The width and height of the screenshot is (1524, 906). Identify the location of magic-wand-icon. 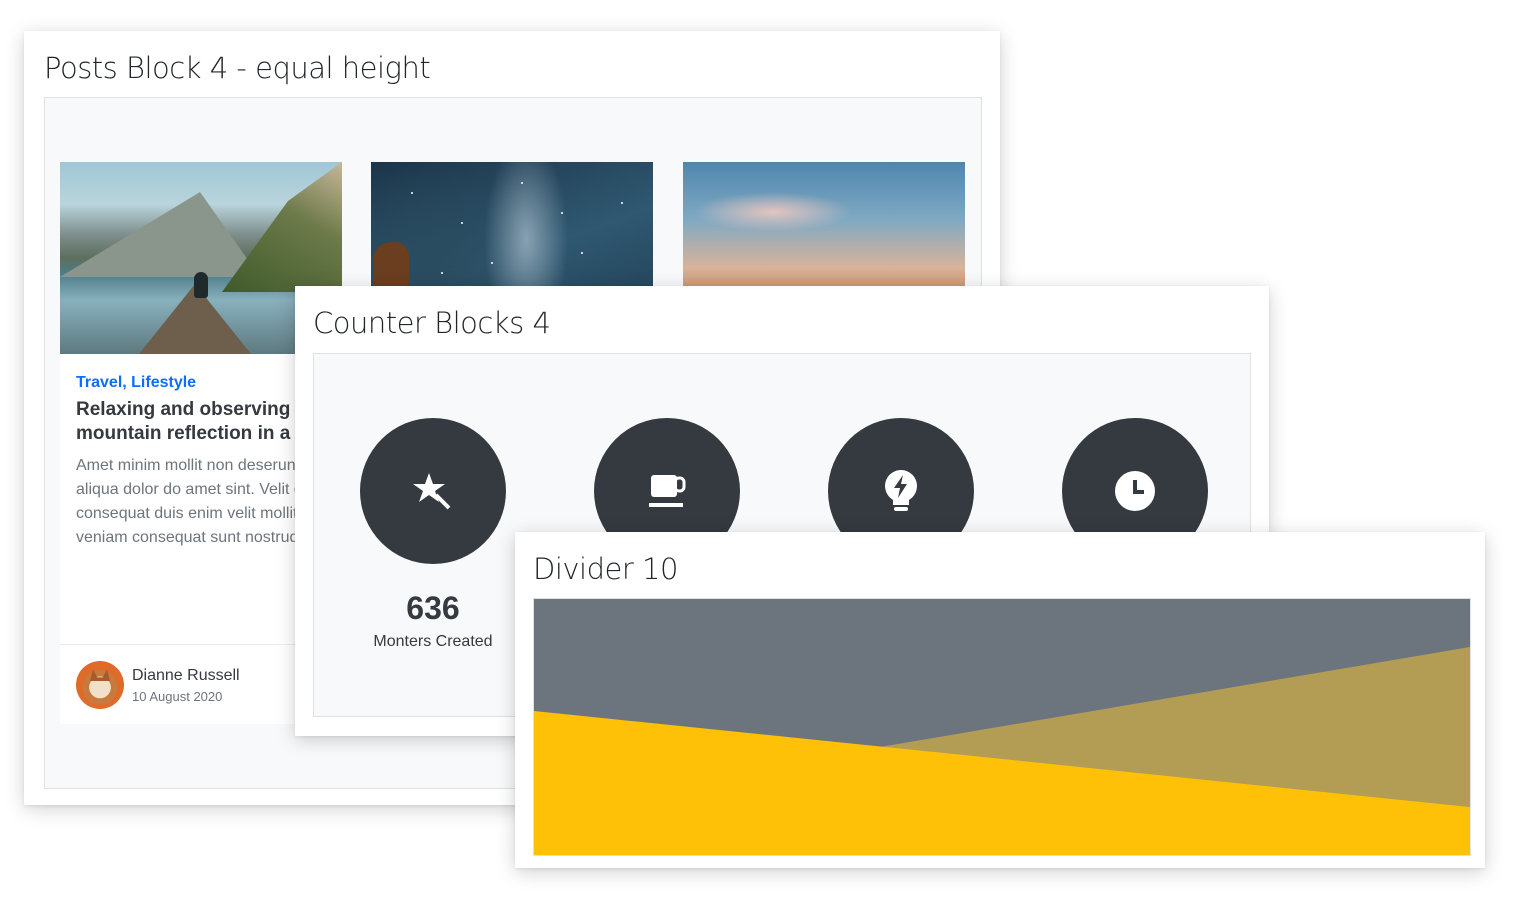
(432, 491).